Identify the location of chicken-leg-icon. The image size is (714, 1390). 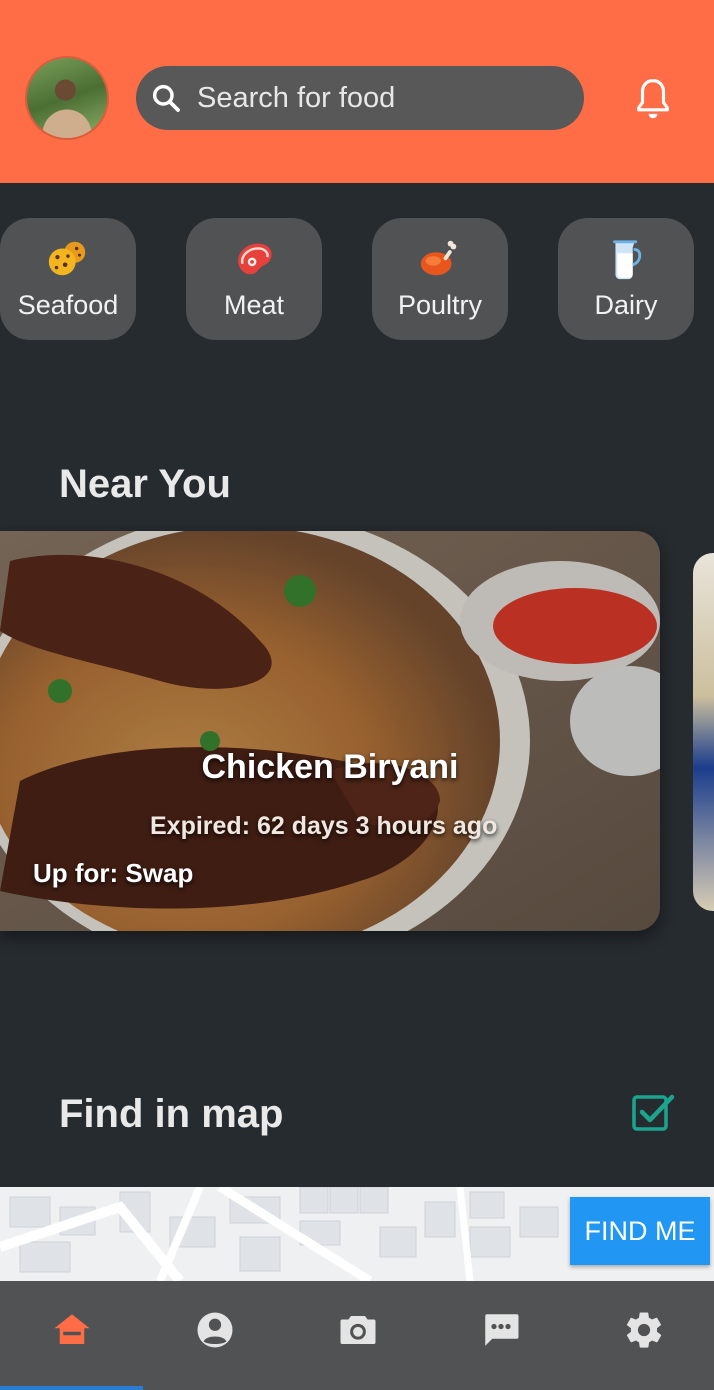
(440, 260).